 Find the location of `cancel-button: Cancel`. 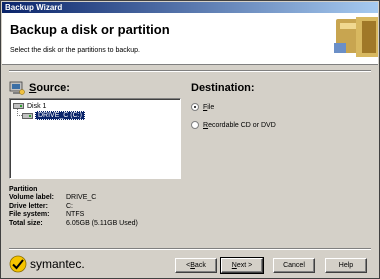

cancel-button: Cancel is located at coordinates (294, 265).